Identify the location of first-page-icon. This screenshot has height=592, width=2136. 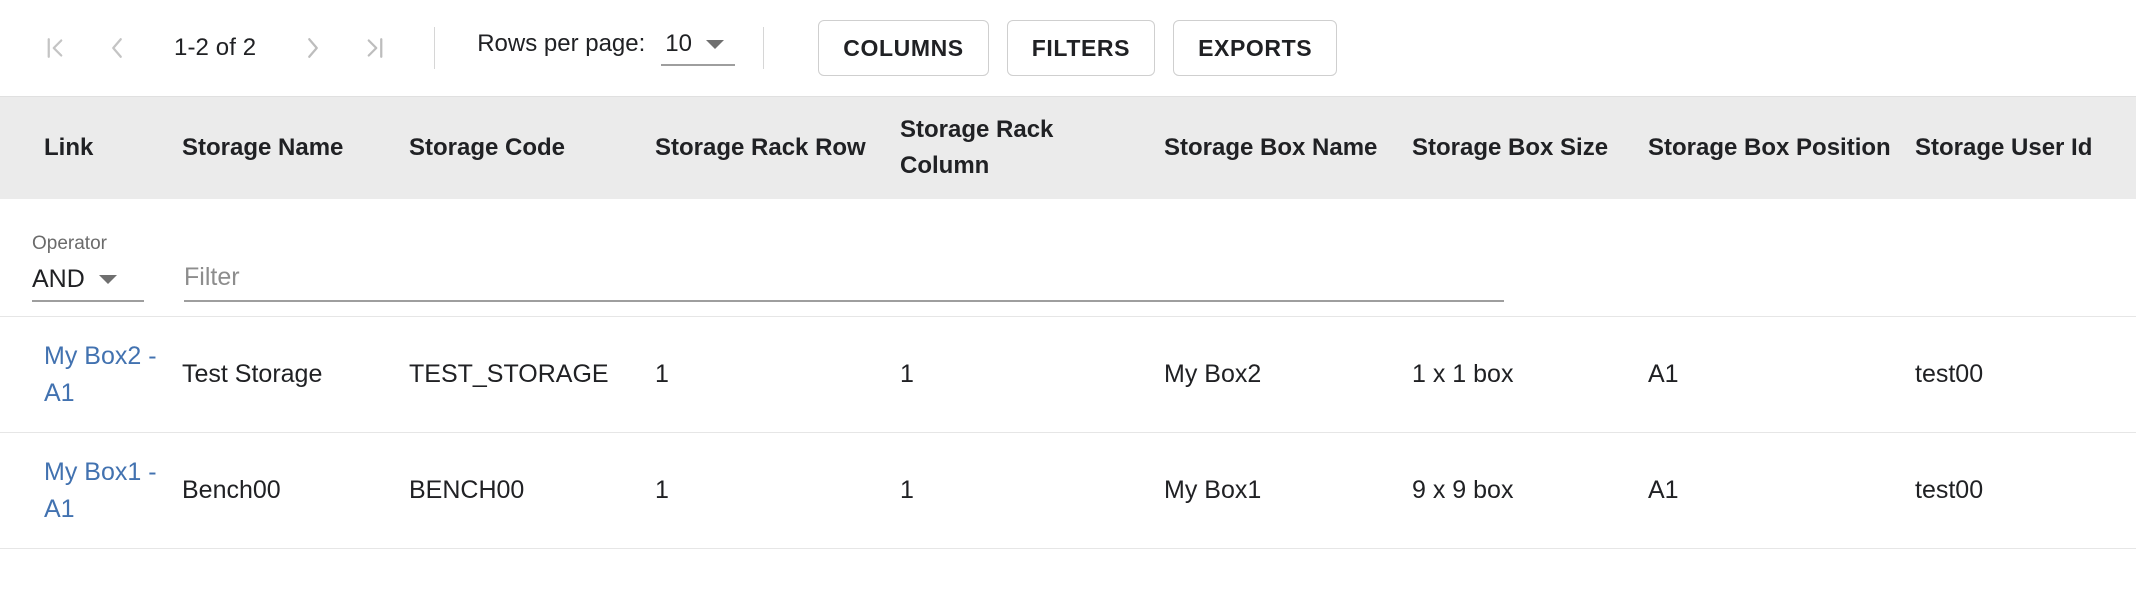
(55, 48).